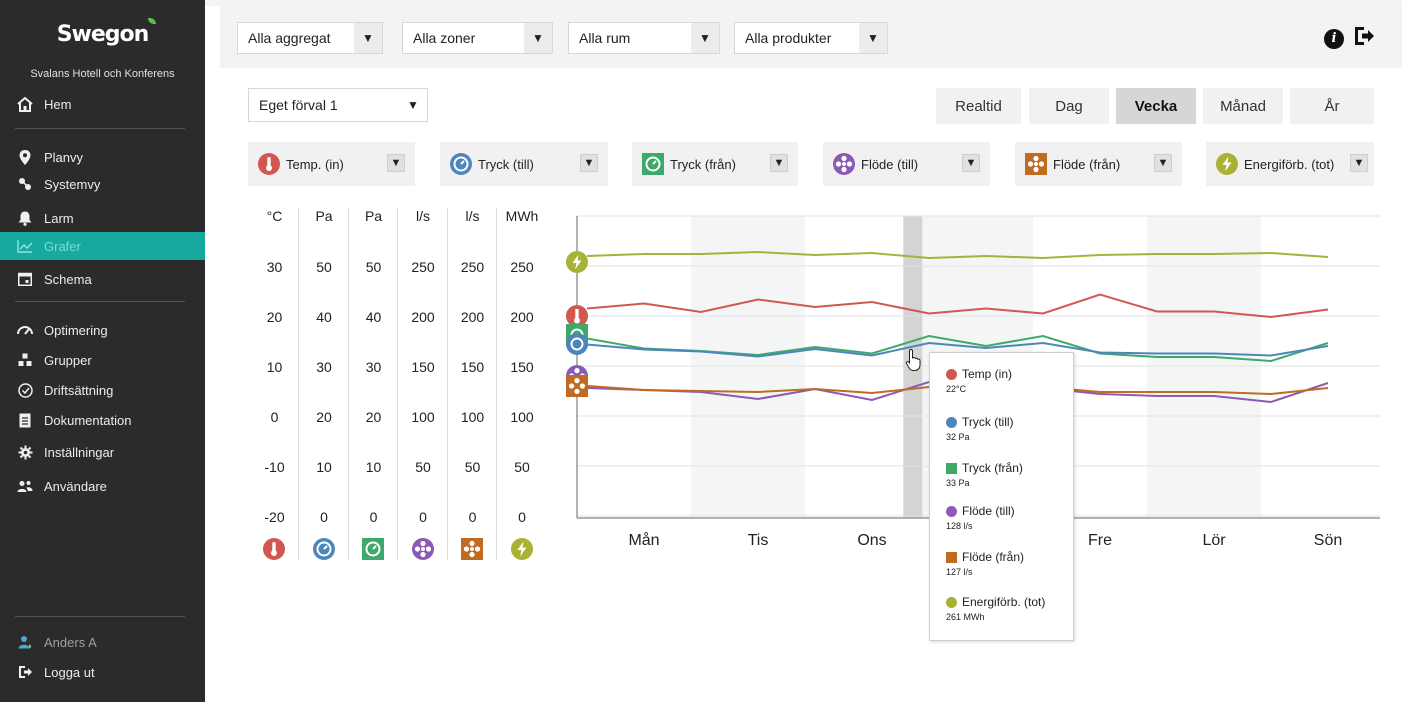  I want to click on range-vecka: Vecka, so click(1156, 106).